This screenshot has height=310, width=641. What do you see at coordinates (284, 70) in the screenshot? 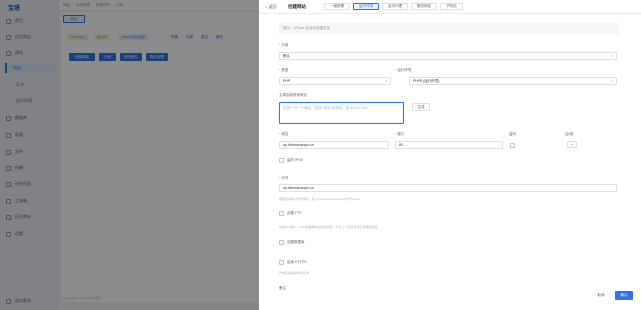
I see `type-label: *类型` at bounding box center [284, 70].